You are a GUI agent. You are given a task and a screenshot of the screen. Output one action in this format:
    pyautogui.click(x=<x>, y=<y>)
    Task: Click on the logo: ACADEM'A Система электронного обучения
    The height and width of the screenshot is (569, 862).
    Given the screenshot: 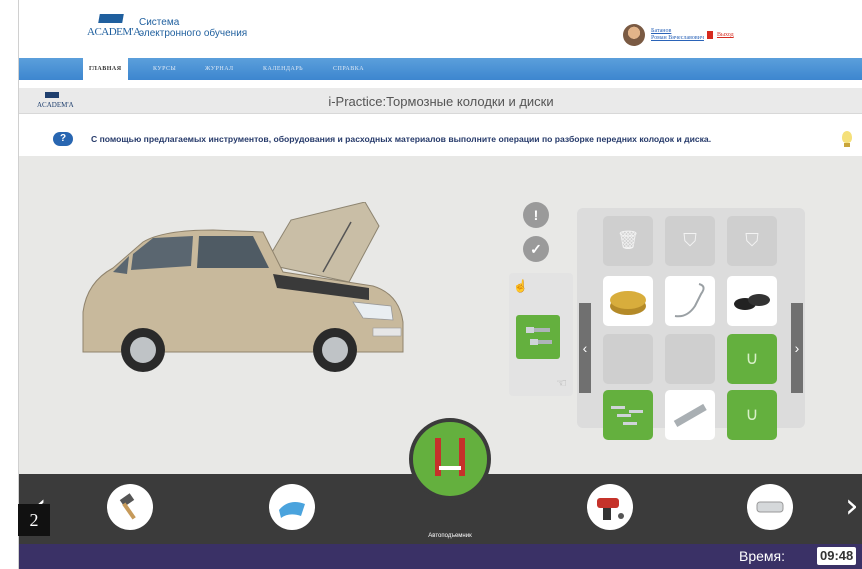 What is the action you would take?
    pyautogui.click(x=167, y=28)
    